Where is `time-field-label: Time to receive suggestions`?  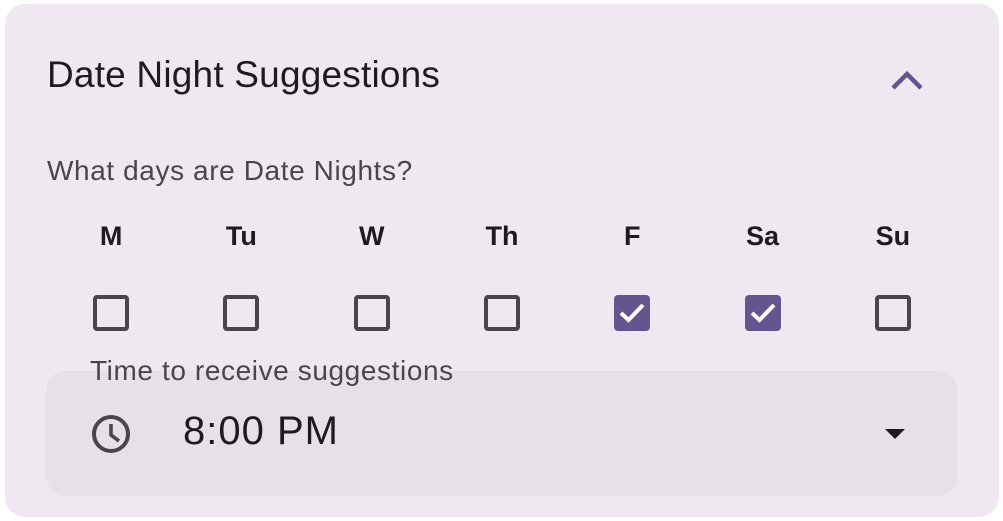
time-field-label: Time to receive suggestions is located at coordinates (272, 370).